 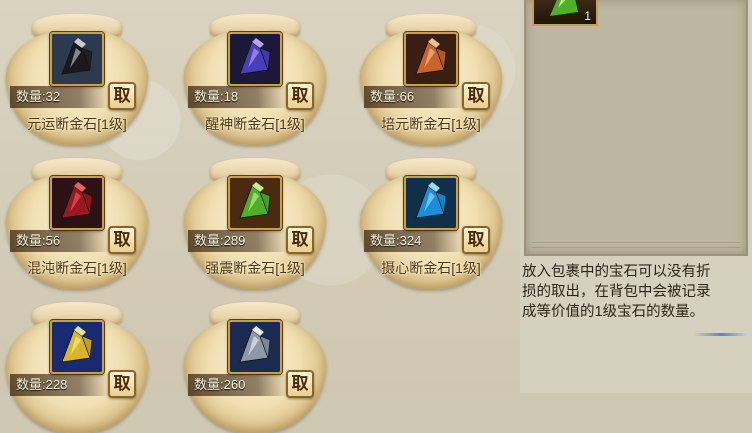 I want to click on gem-name: 培元断金石[1级], so click(x=431, y=124).